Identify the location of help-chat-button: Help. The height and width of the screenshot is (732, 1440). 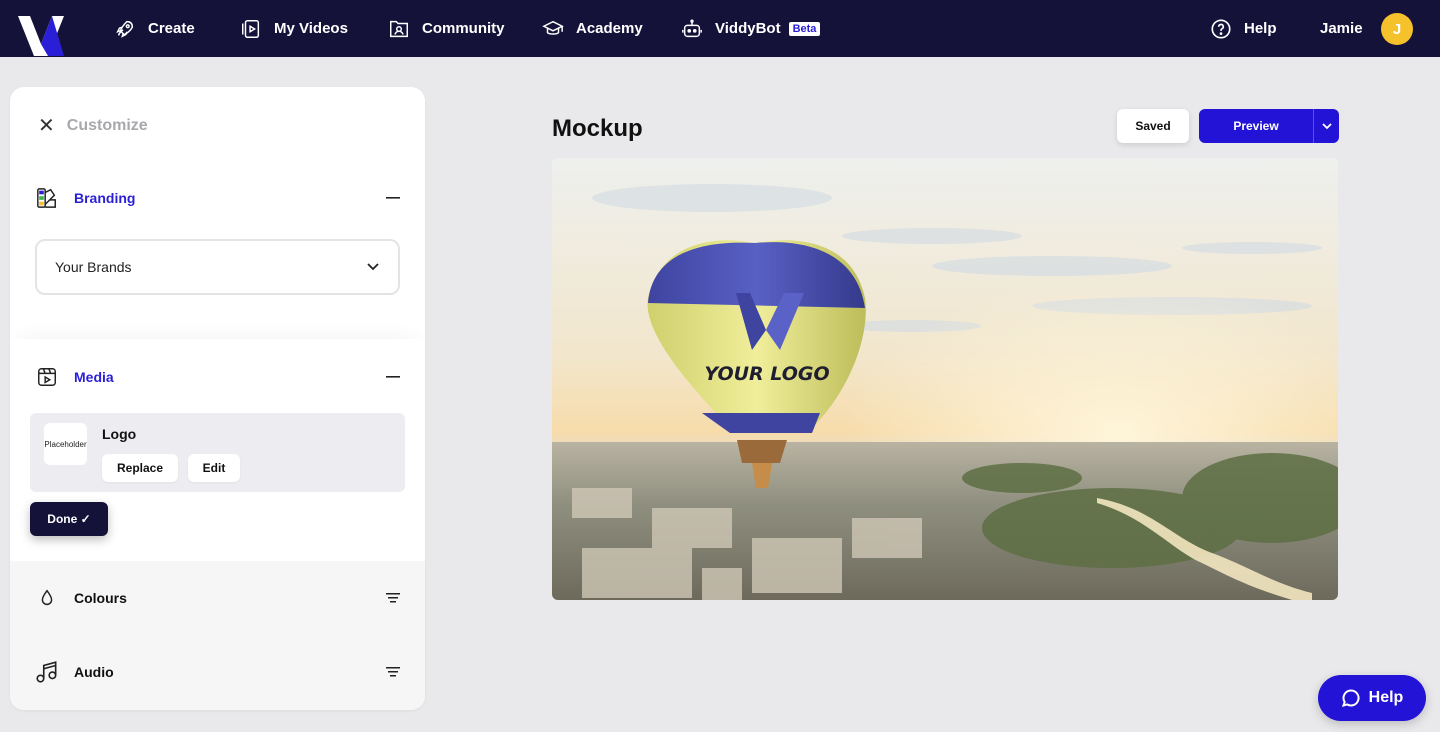
(1372, 698).